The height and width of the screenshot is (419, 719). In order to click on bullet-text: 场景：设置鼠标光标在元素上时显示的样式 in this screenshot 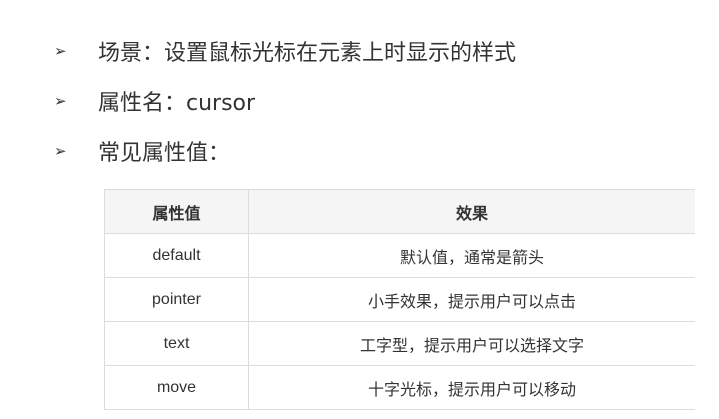, I will do `click(307, 53)`.